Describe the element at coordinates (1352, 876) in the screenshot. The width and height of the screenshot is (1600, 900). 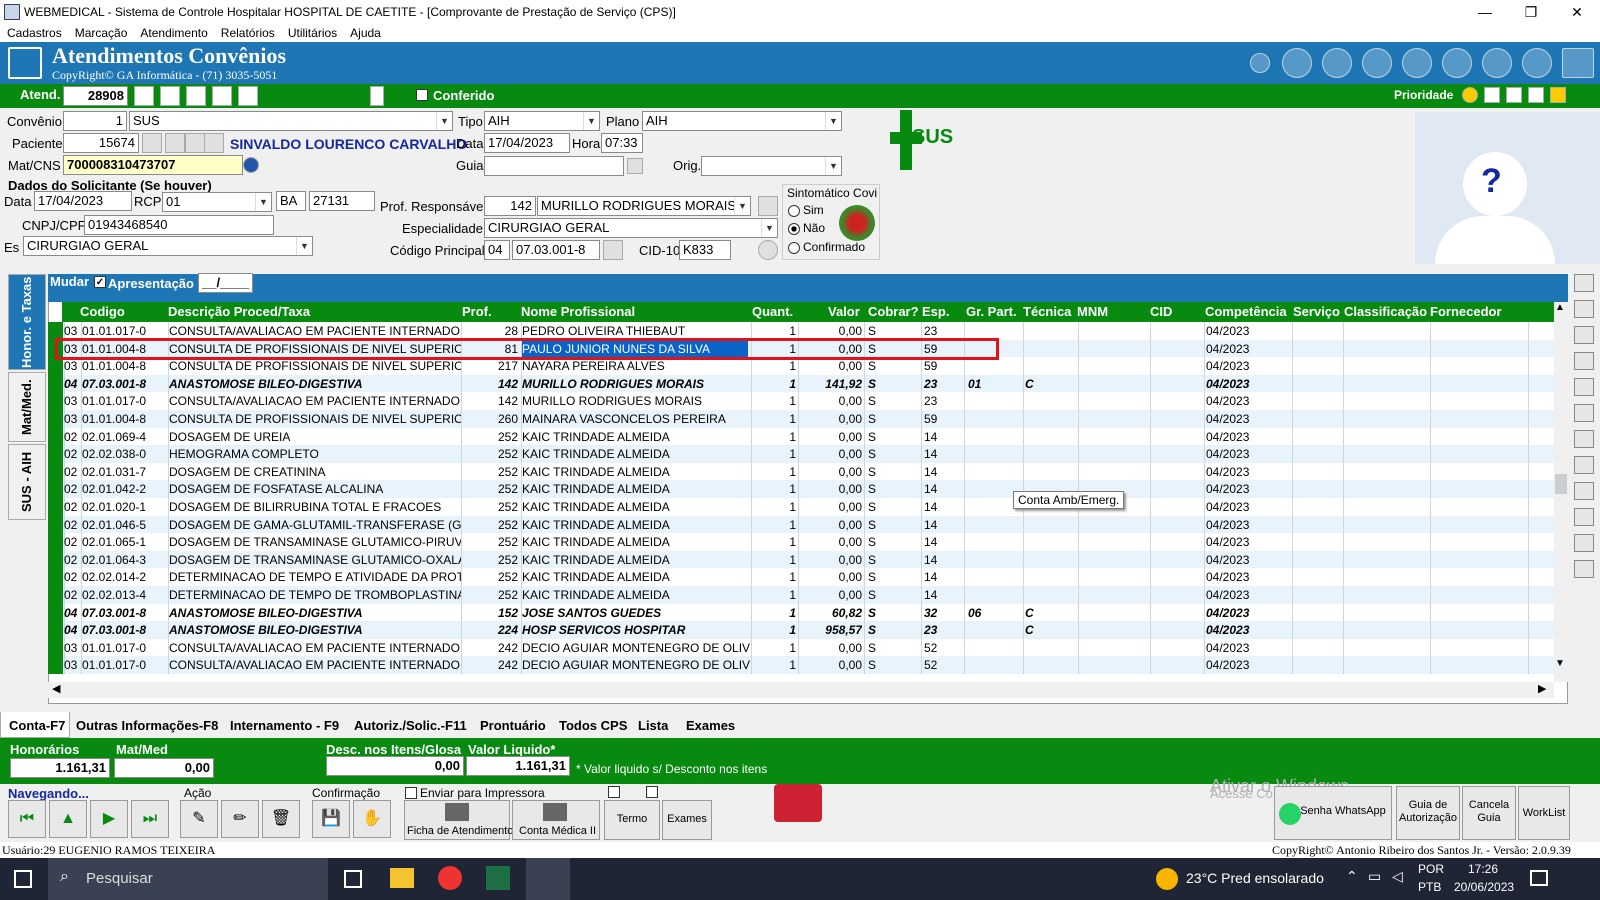
I see `chevron-up-icon: ⌃` at that location.